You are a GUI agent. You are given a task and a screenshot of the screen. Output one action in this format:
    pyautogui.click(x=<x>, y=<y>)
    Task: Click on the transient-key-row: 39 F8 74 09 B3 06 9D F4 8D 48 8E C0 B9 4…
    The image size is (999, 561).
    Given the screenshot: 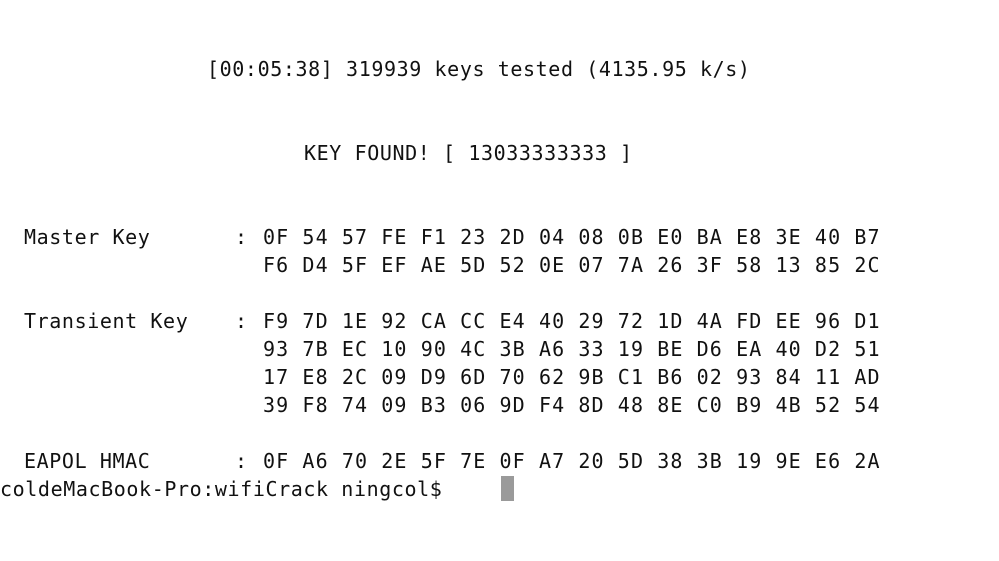 What is the action you would take?
    pyautogui.click(x=572, y=405)
    